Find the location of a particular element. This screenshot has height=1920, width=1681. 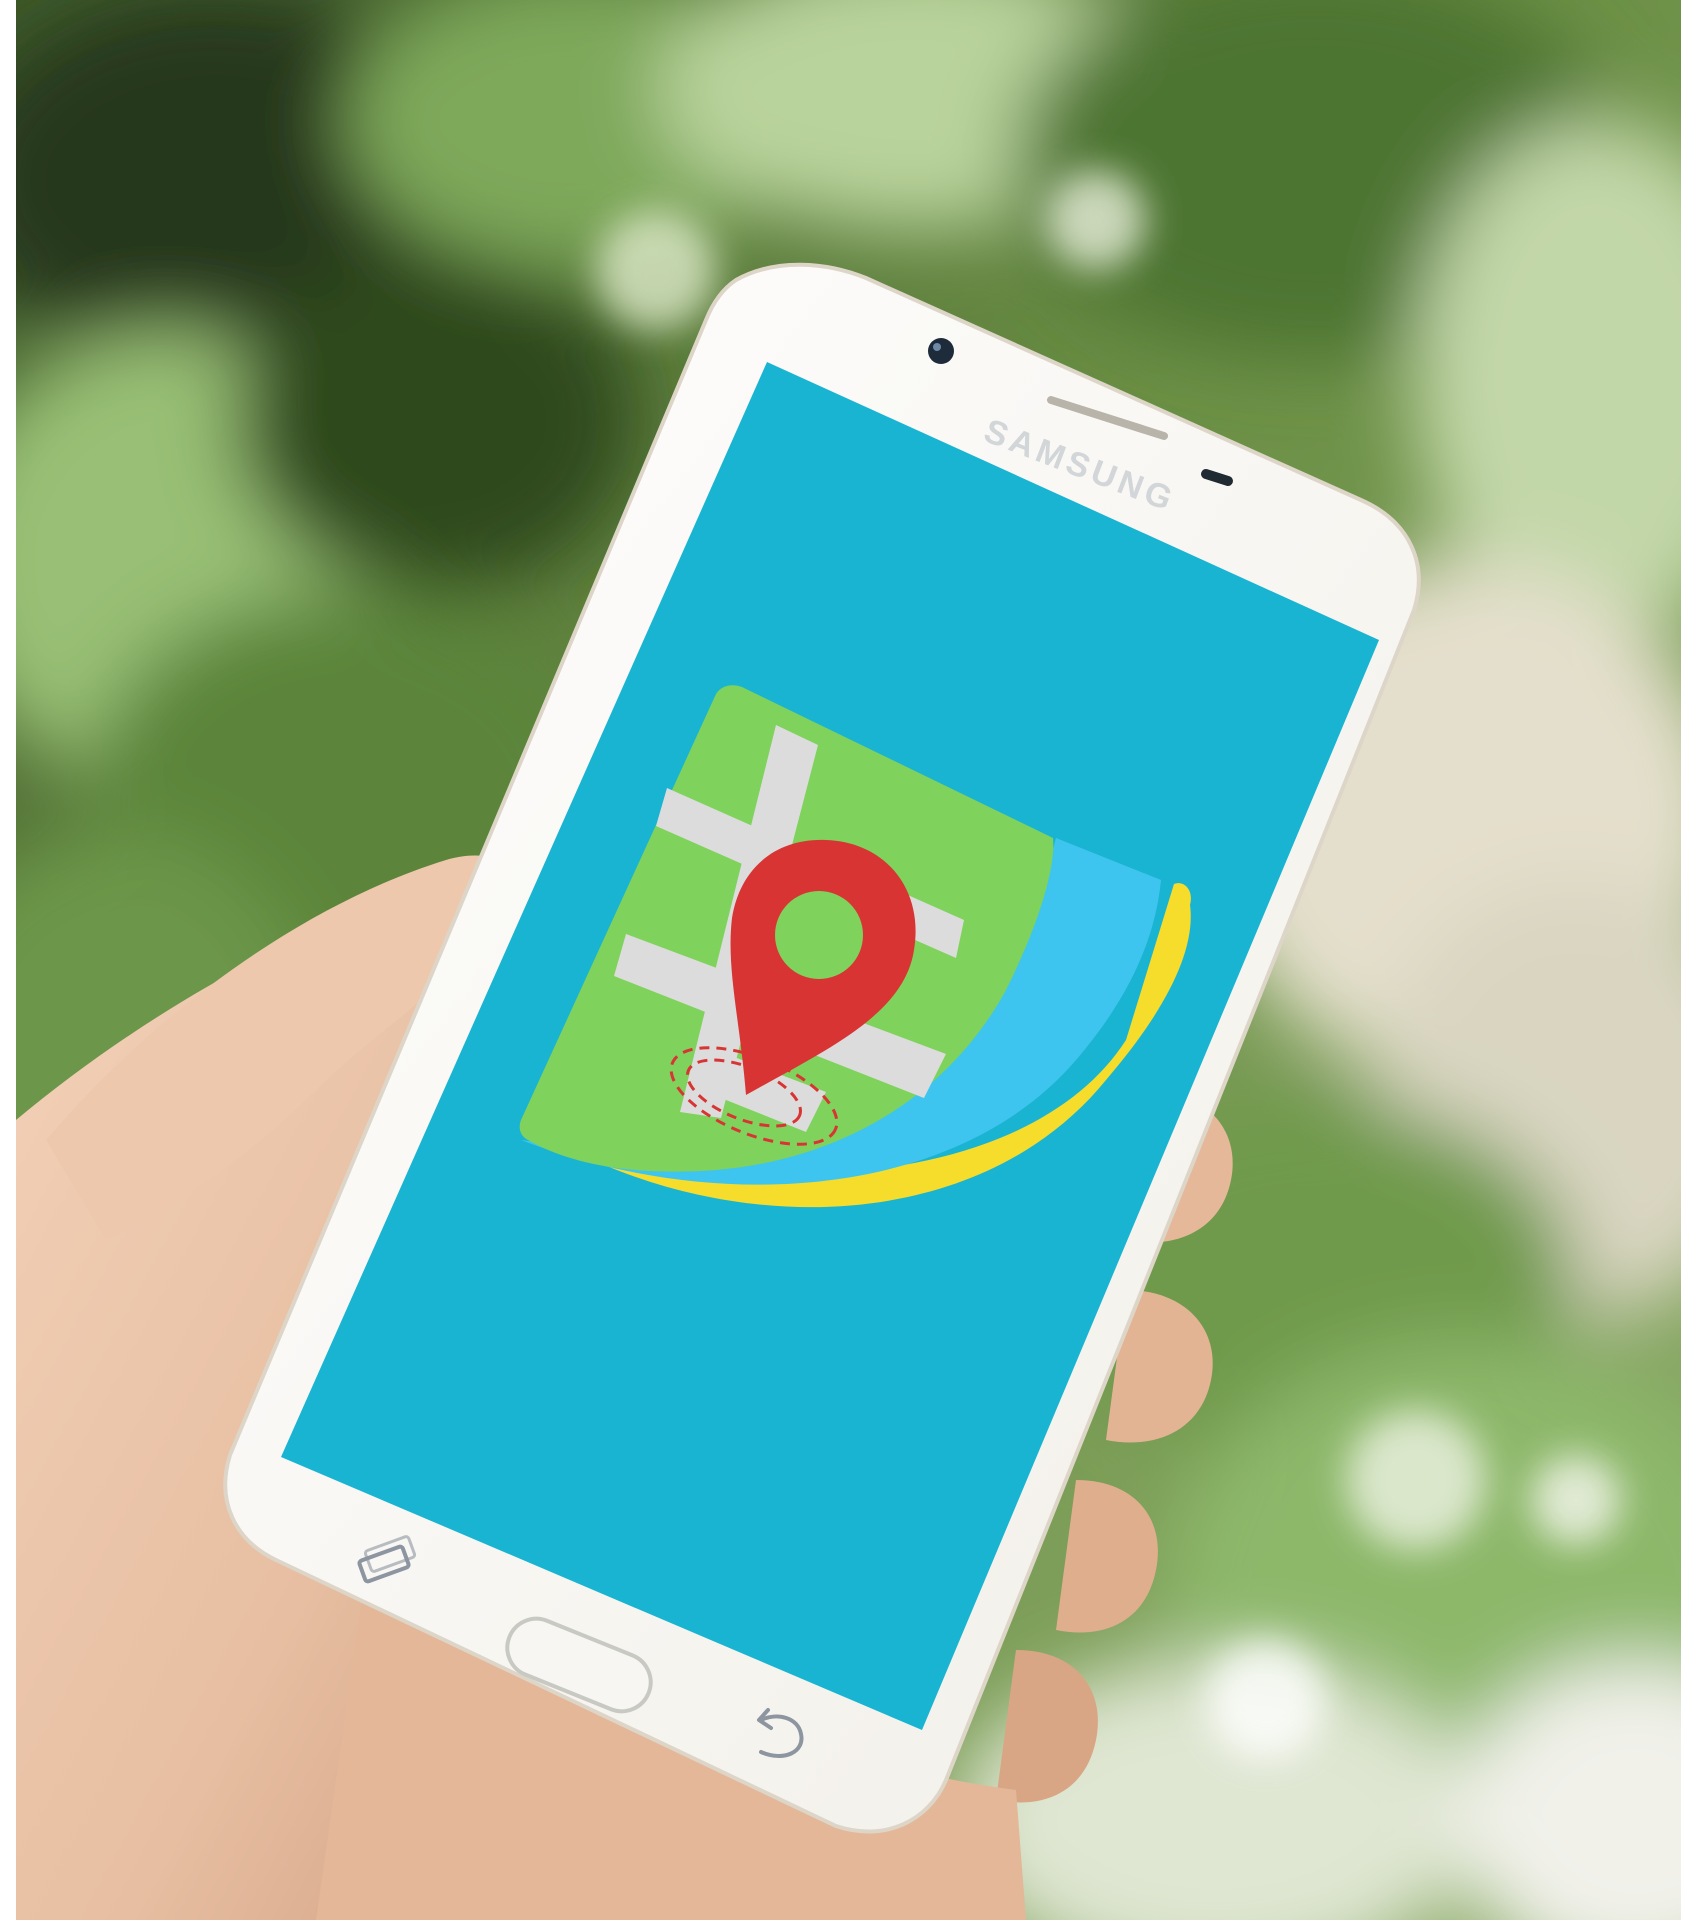

front-camera is located at coordinates (941, 351).